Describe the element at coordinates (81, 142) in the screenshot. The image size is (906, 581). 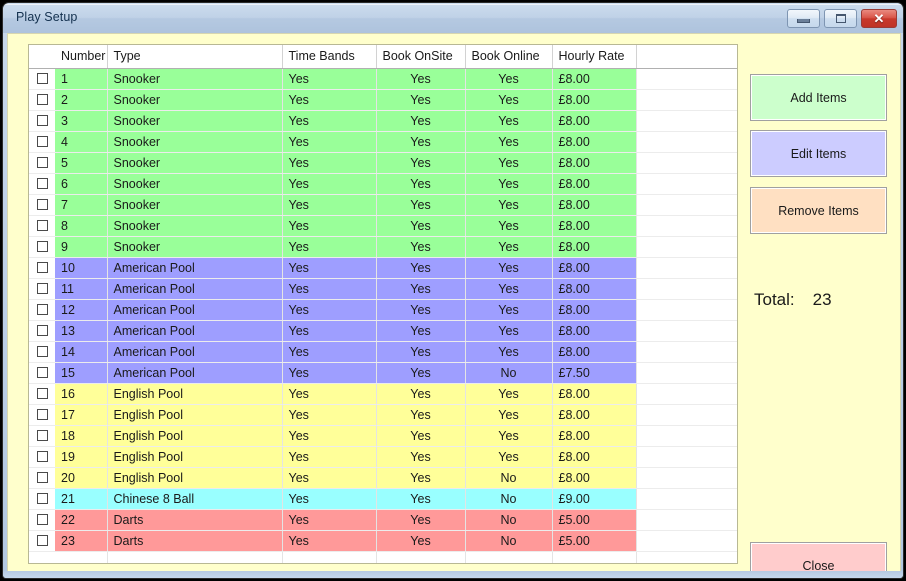
I see `cell-number: 4` at that location.